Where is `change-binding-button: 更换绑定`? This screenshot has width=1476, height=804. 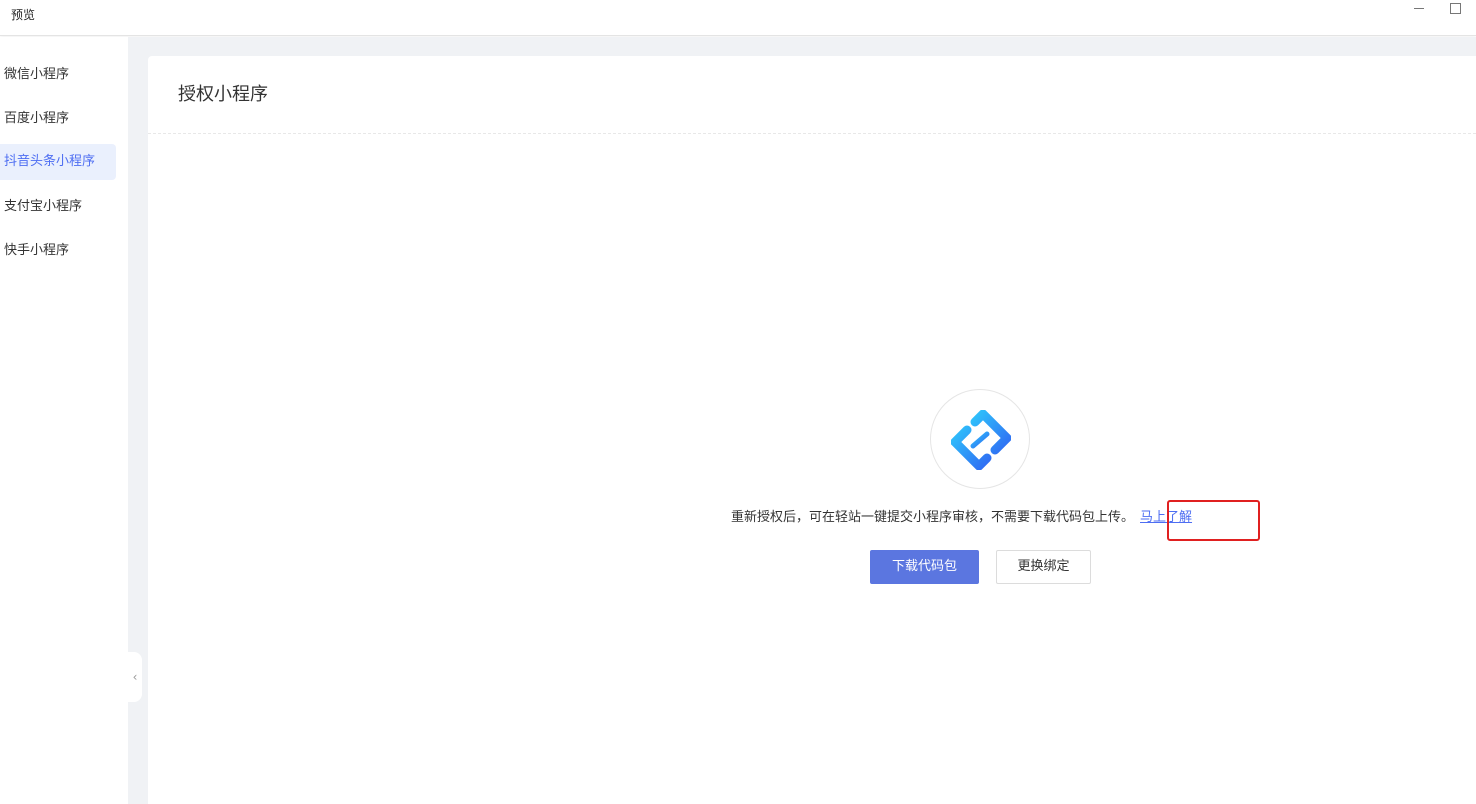
change-binding-button: 更换绑定 is located at coordinates (1043, 567).